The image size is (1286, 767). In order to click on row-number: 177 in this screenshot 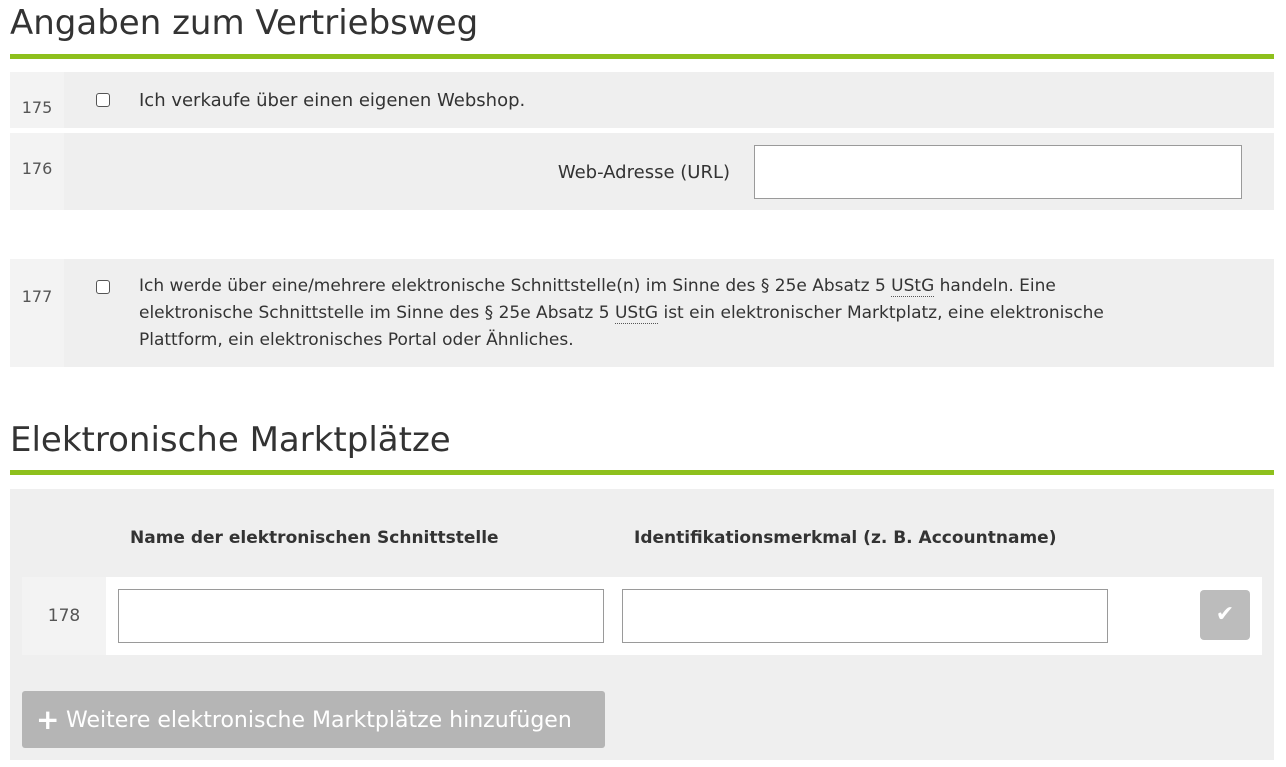, I will do `click(37, 313)`.